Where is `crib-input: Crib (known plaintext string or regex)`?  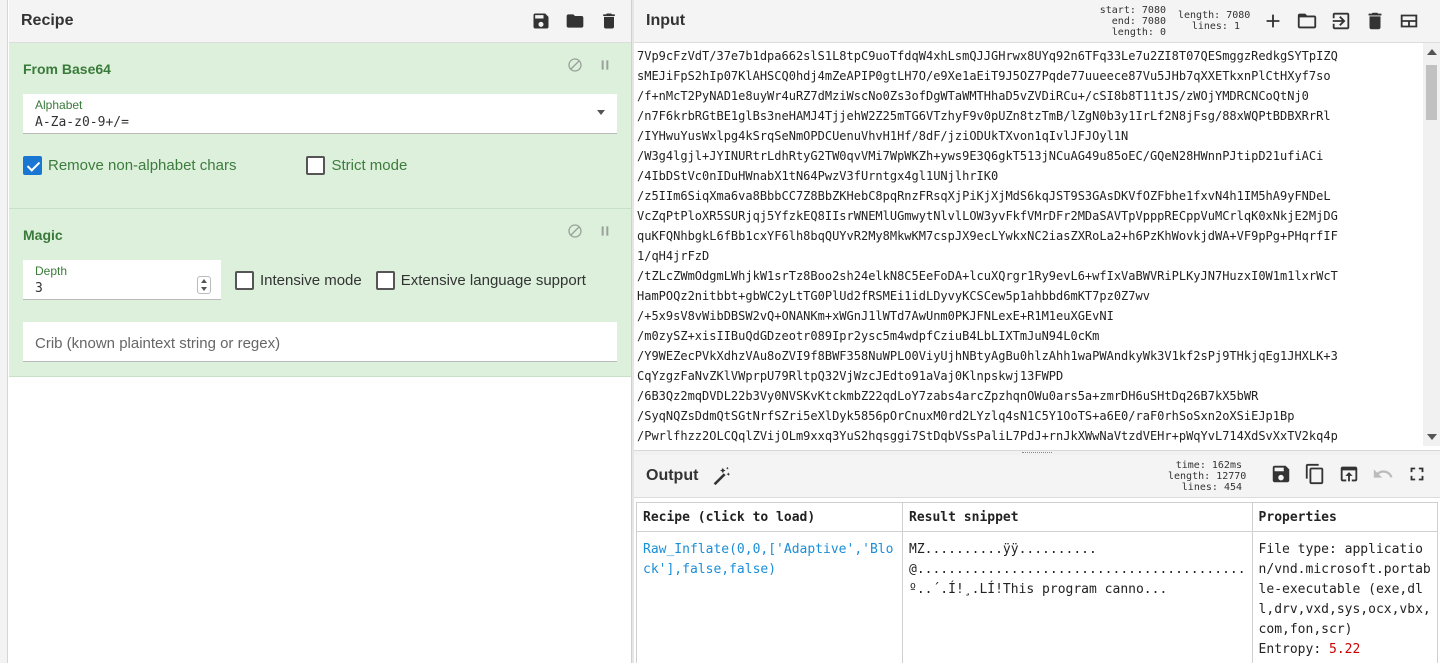
crib-input: Crib (known plaintext string or regex) is located at coordinates (320, 342).